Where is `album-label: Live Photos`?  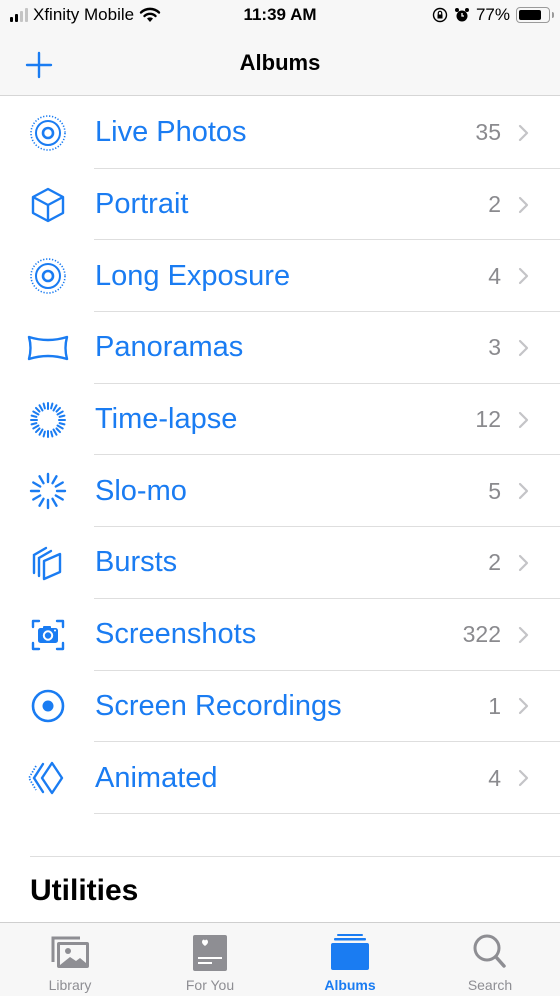 album-label: Live Photos is located at coordinates (171, 132).